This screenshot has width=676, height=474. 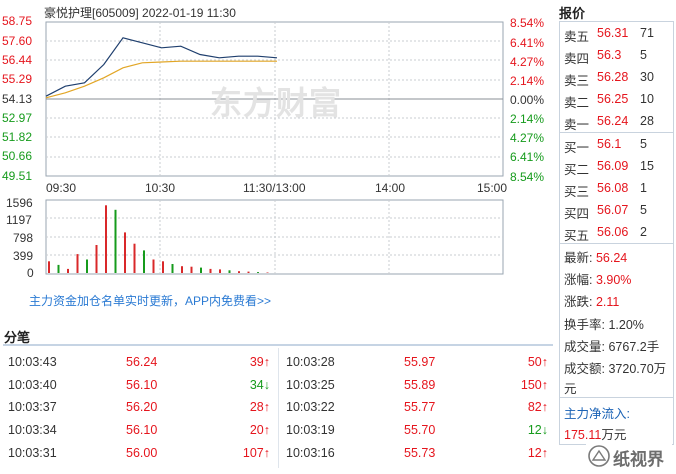 What do you see at coordinates (609, 101) in the screenshot?
I see `ask-row: 卖二 56.25 10` at bounding box center [609, 101].